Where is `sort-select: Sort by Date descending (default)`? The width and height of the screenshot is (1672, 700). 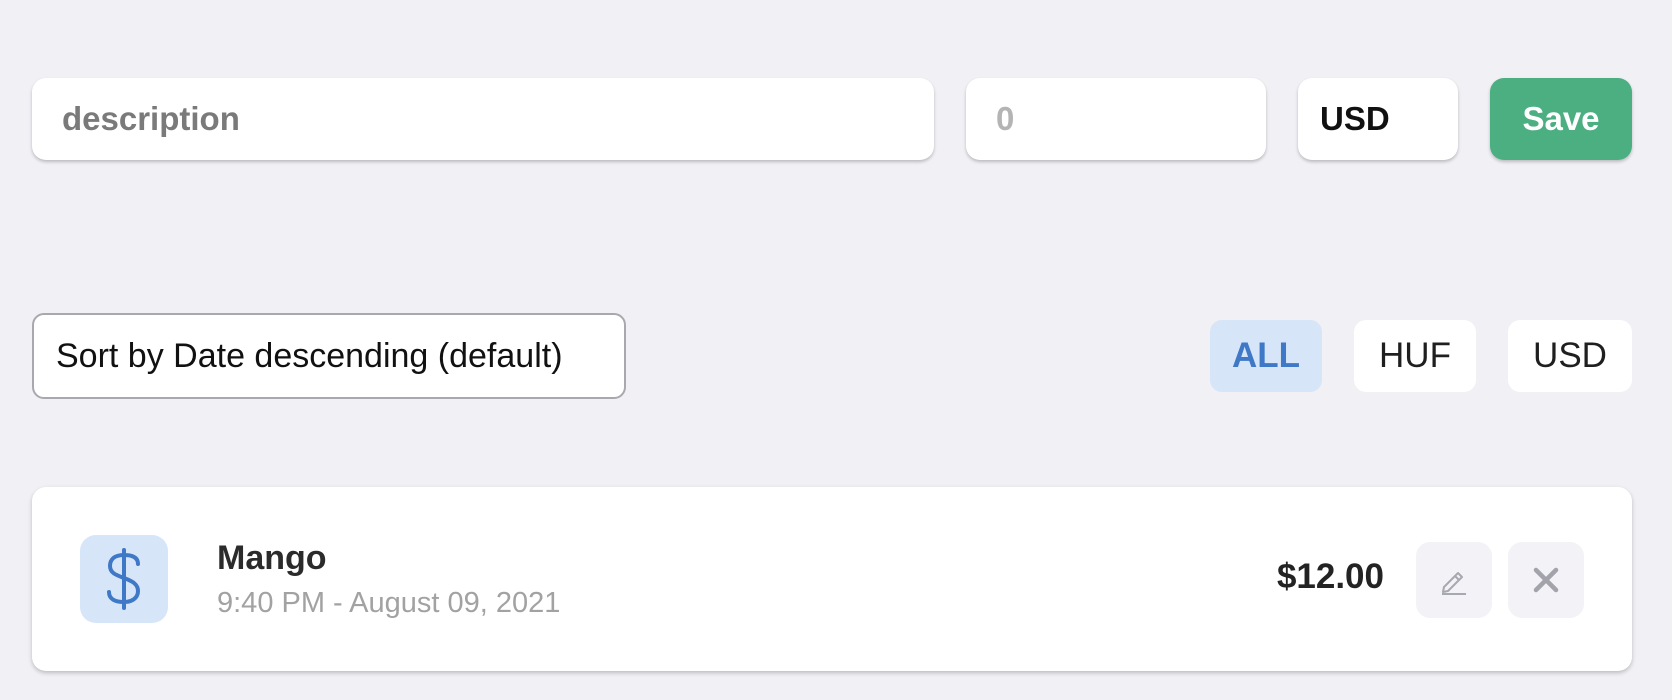 sort-select: Sort by Date descending (default) is located at coordinates (329, 356).